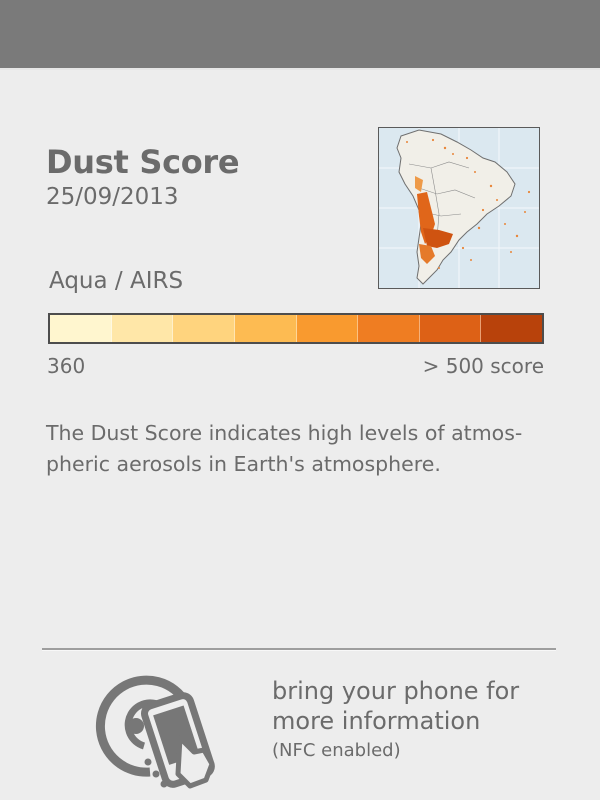 This screenshot has height=800, width=600. Describe the element at coordinates (376, 721) in the screenshot. I see `nfc-prompt-line2: more information` at that location.